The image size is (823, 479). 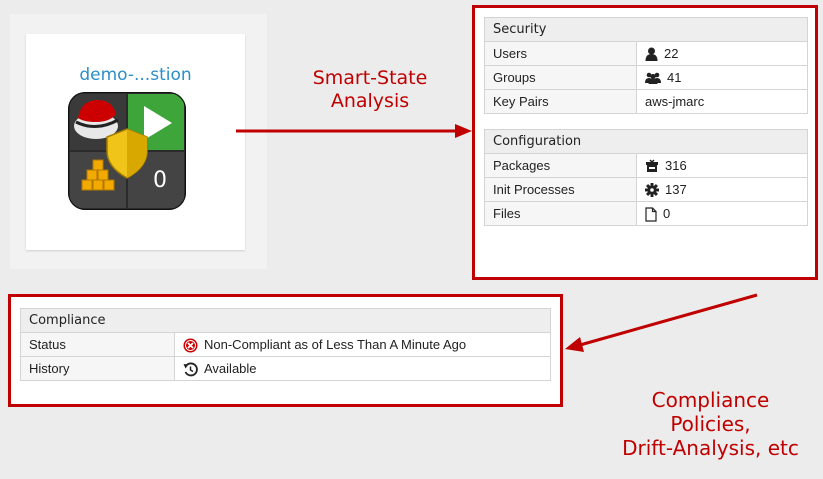 What do you see at coordinates (674, 78) in the screenshot?
I see `groups-count: 41` at bounding box center [674, 78].